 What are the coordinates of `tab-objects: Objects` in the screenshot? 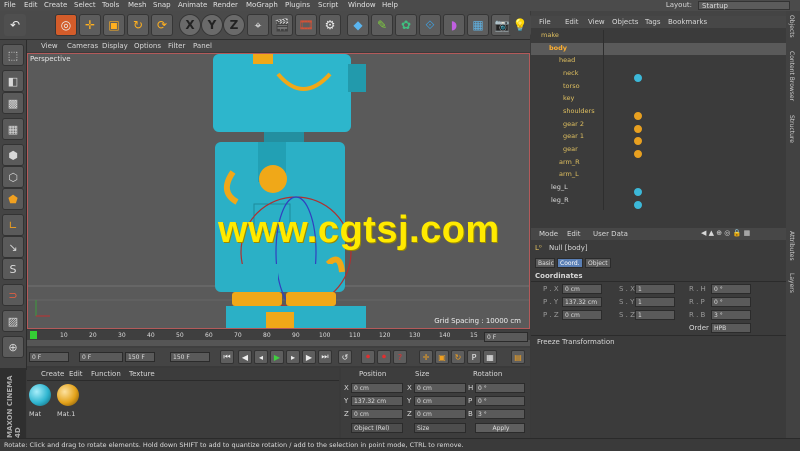 It's located at (791, 26).